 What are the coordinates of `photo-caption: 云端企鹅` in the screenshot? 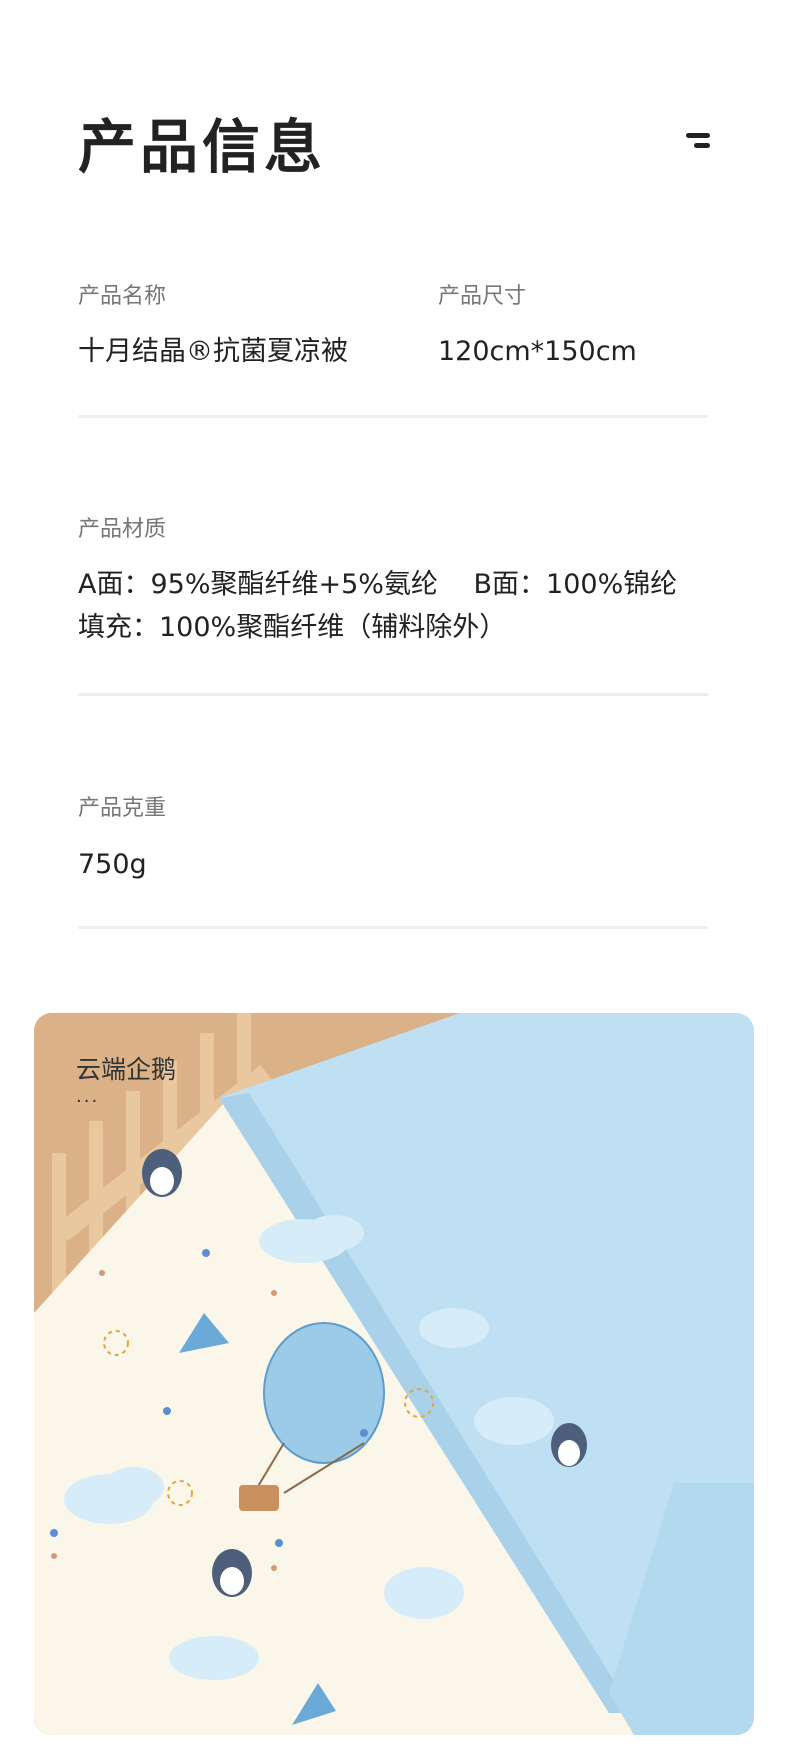 It's located at (126, 1069).